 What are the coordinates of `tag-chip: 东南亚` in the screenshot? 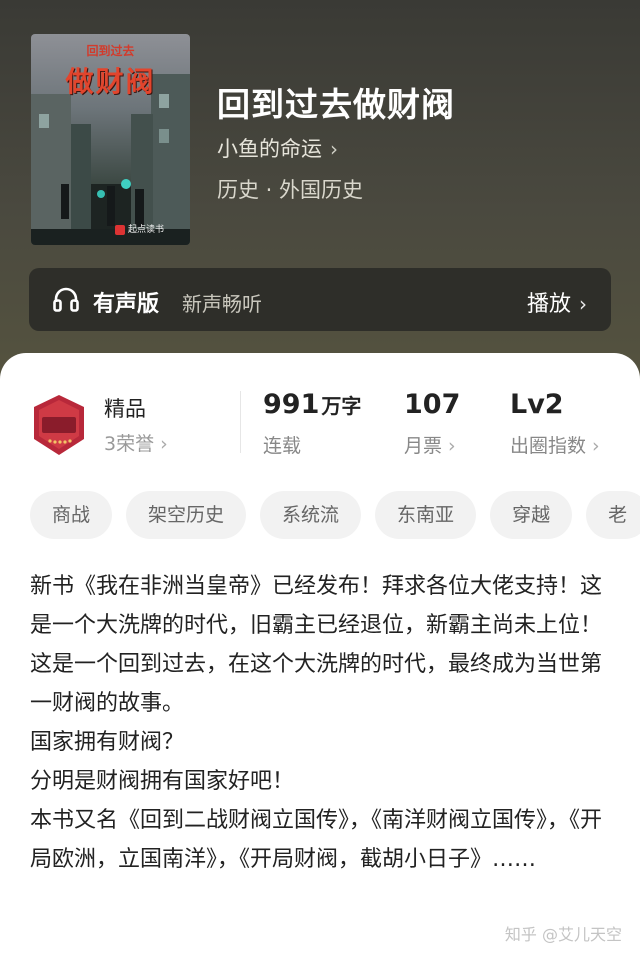 It's located at (426, 515).